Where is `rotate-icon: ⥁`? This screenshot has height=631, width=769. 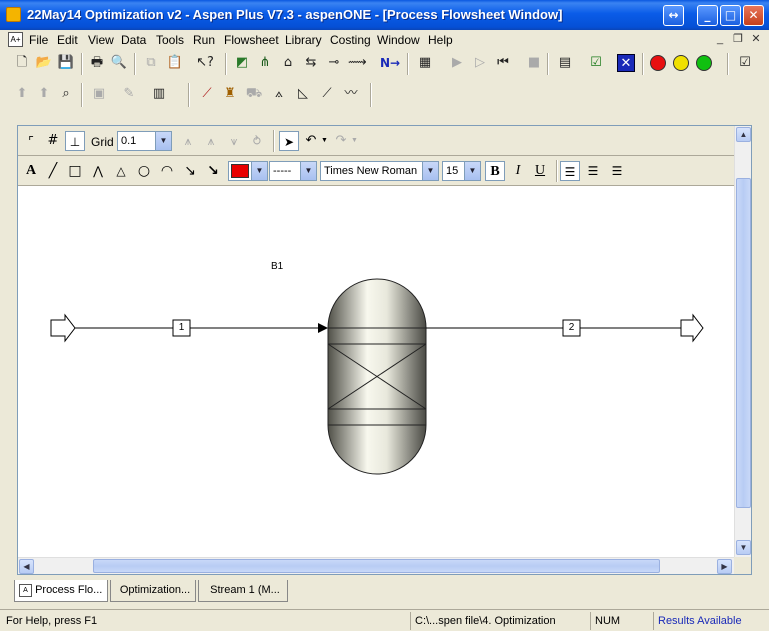 rotate-icon: ⥁ is located at coordinates (257, 141).